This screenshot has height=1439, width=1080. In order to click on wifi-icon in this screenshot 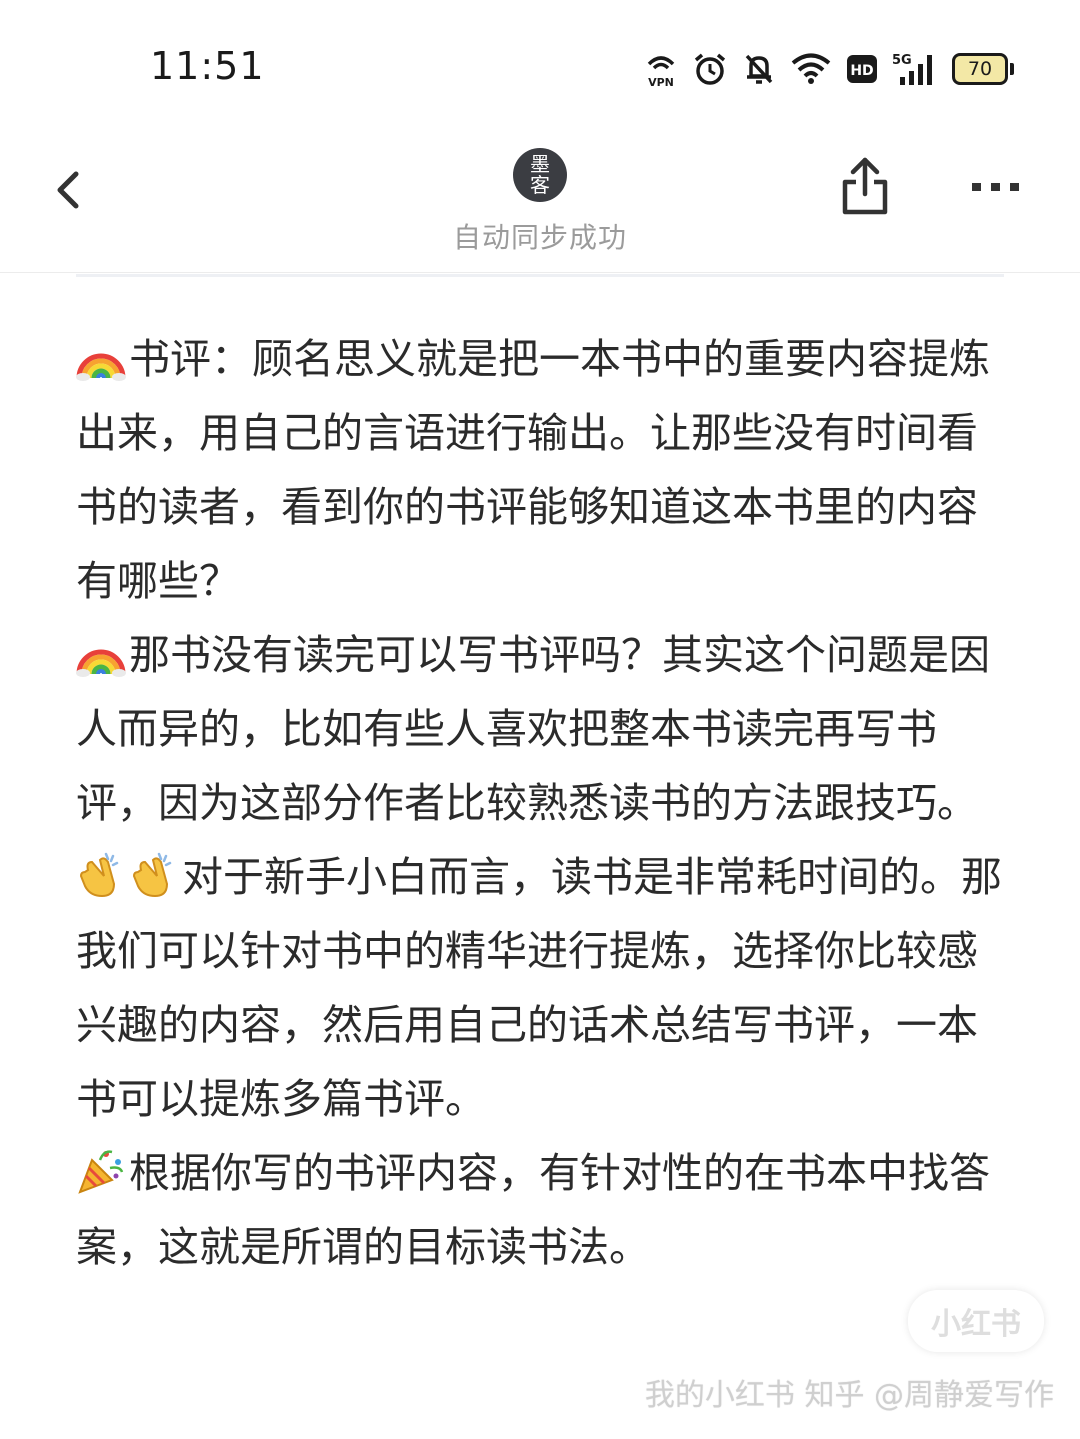, I will do `click(811, 69)`.